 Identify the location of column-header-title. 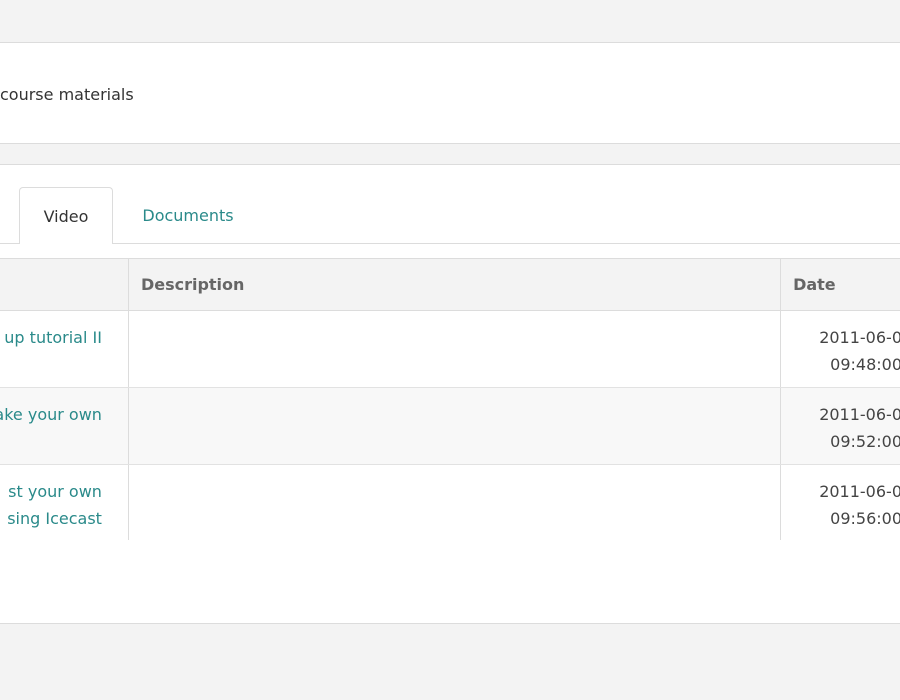
(64, 284).